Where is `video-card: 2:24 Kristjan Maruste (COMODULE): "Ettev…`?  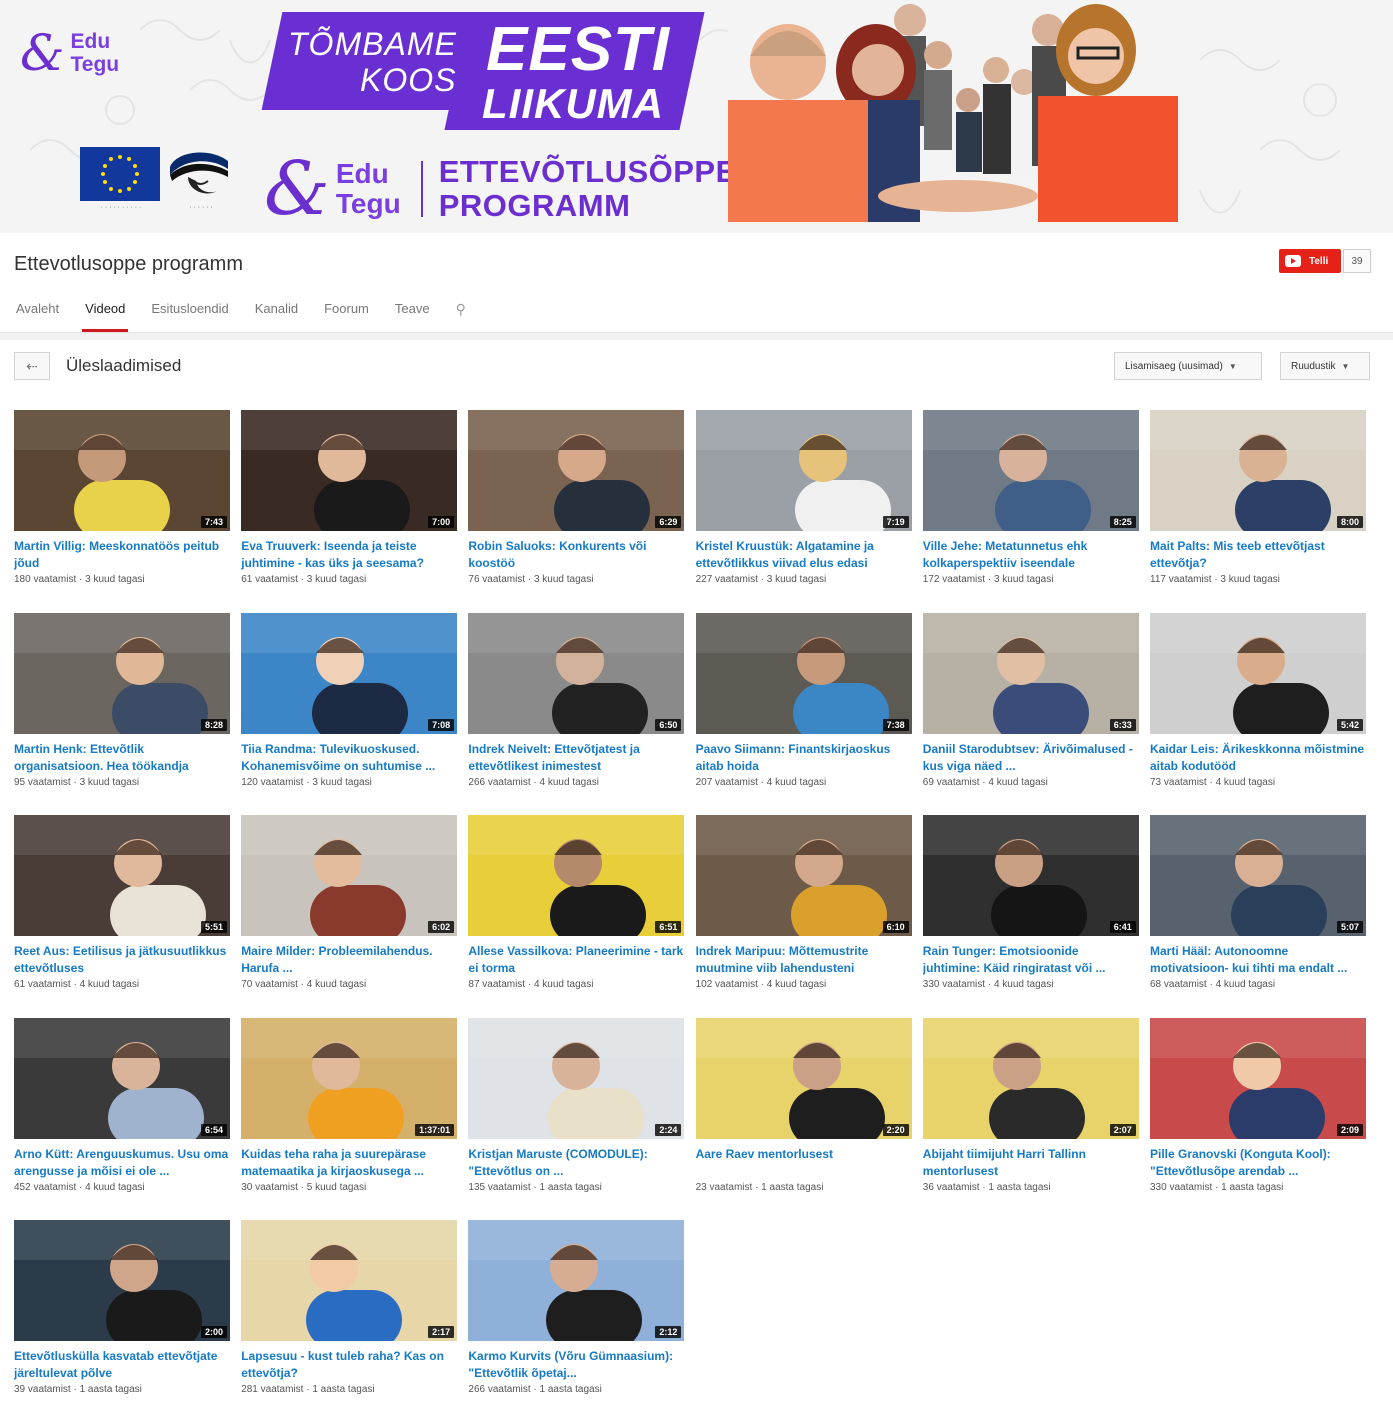
video-card: 2:24 Kristjan Maruste (COMODULE): "Ettev… is located at coordinates (576, 1112).